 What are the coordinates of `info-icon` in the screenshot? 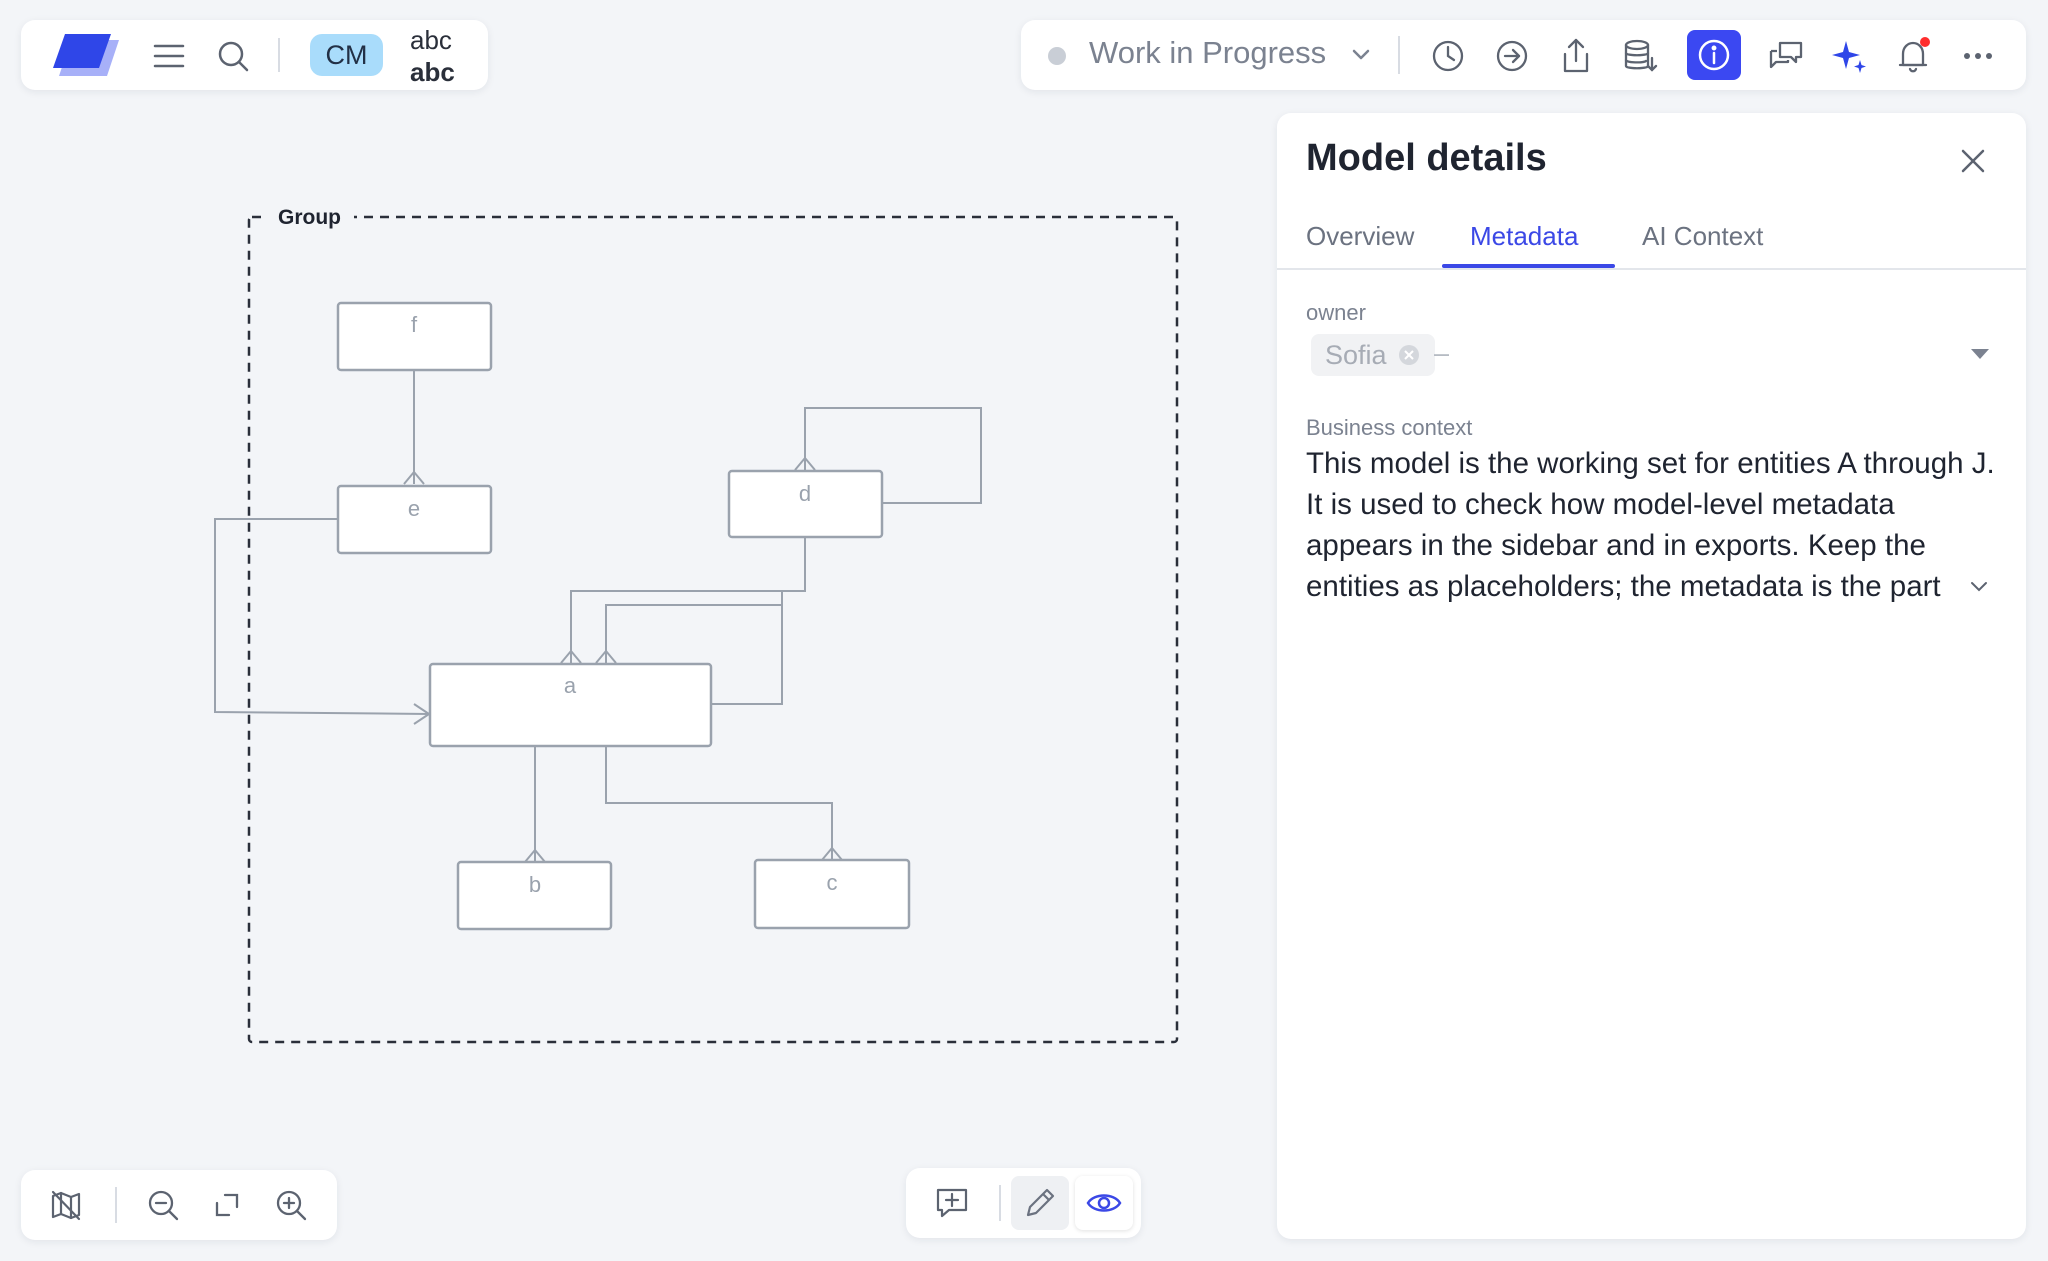 It's located at (1714, 55).